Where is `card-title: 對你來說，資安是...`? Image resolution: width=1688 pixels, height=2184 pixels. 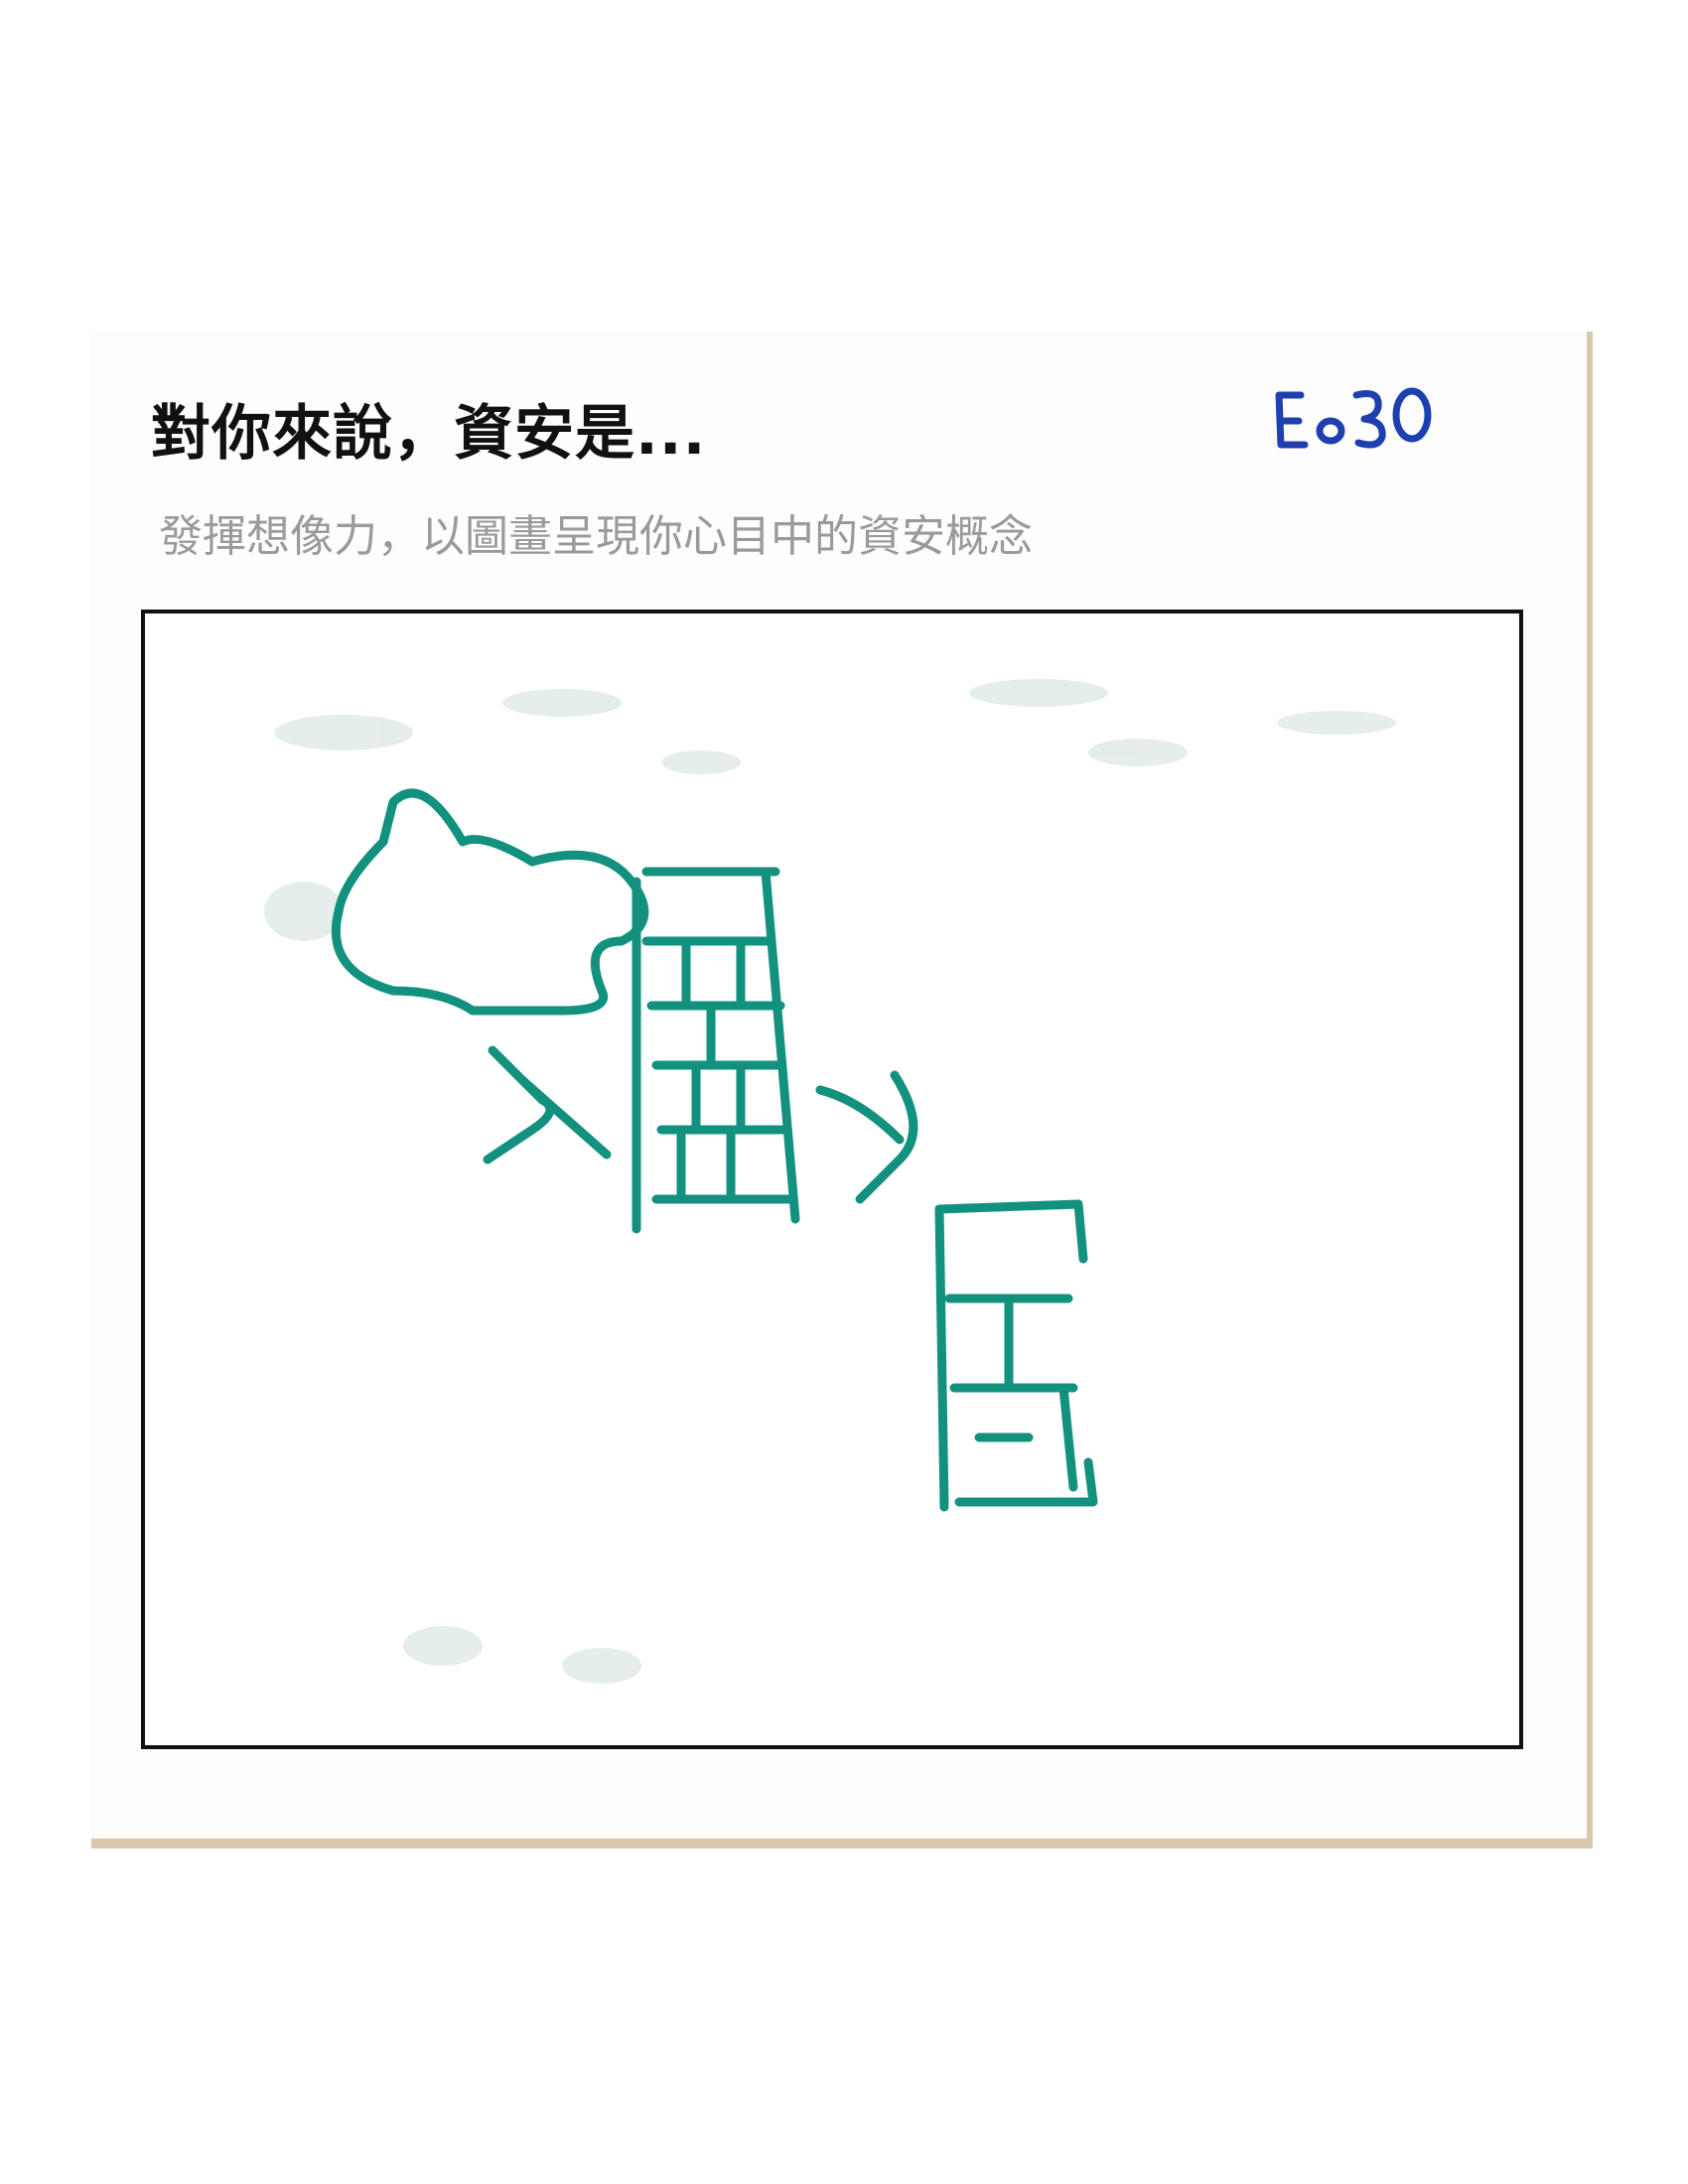
card-title: 對你來說，資安是... is located at coordinates (429, 434).